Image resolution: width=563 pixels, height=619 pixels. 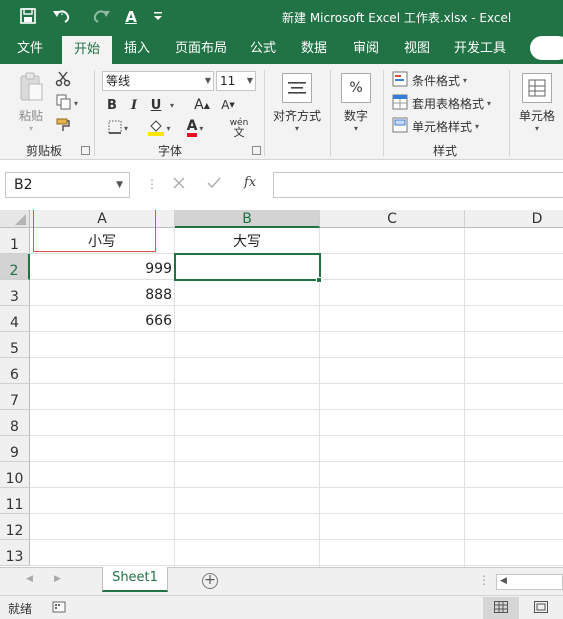 I want to click on paint-bucket-icon, so click(x=156, y=128).